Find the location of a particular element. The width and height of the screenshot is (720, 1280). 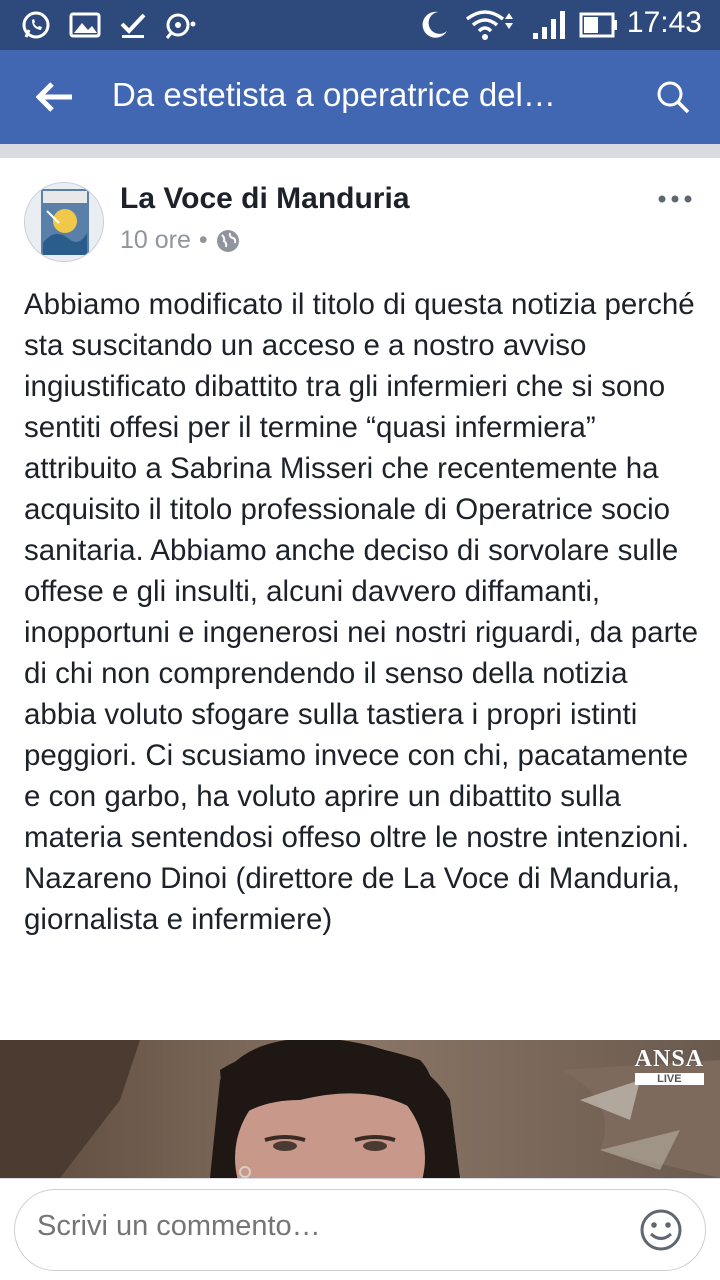

avatar is located at coordinates (64, 222).